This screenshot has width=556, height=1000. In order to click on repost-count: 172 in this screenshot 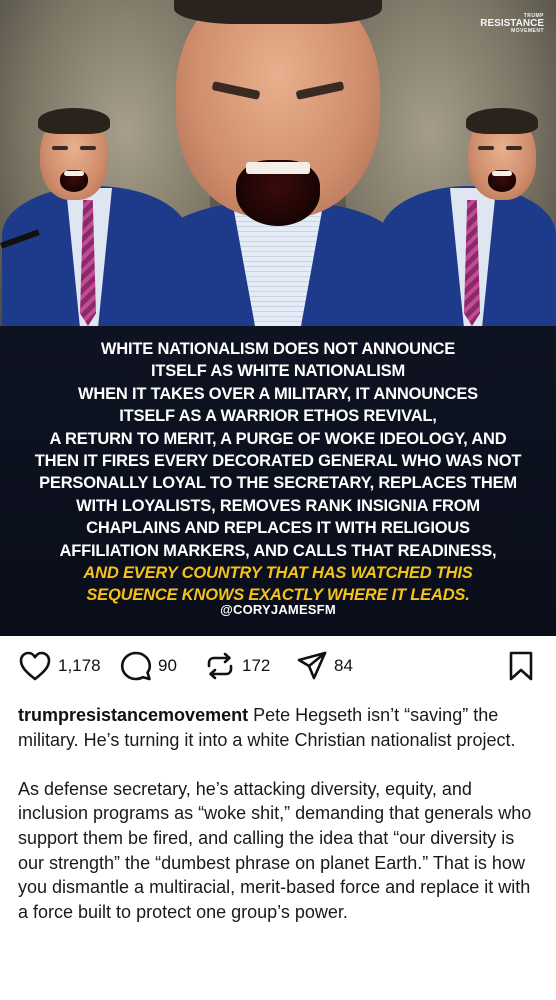, I will do `click(256, 665)`.